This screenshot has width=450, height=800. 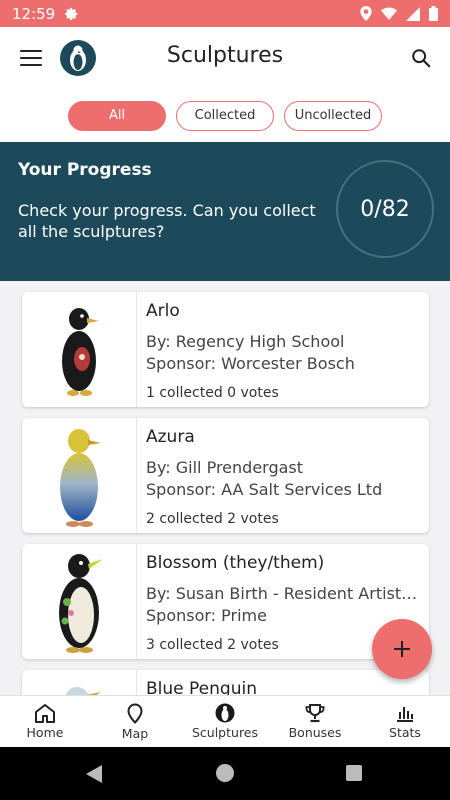 What do you see at coordinates (225, 713) in the screenshot?
I see `penguin-icon` at bounding box center [225, 713].